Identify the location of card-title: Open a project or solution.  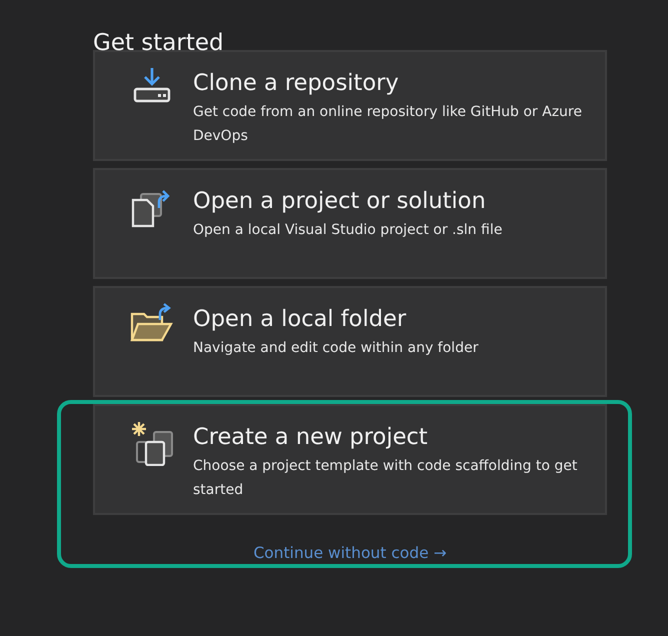
(340, 201).